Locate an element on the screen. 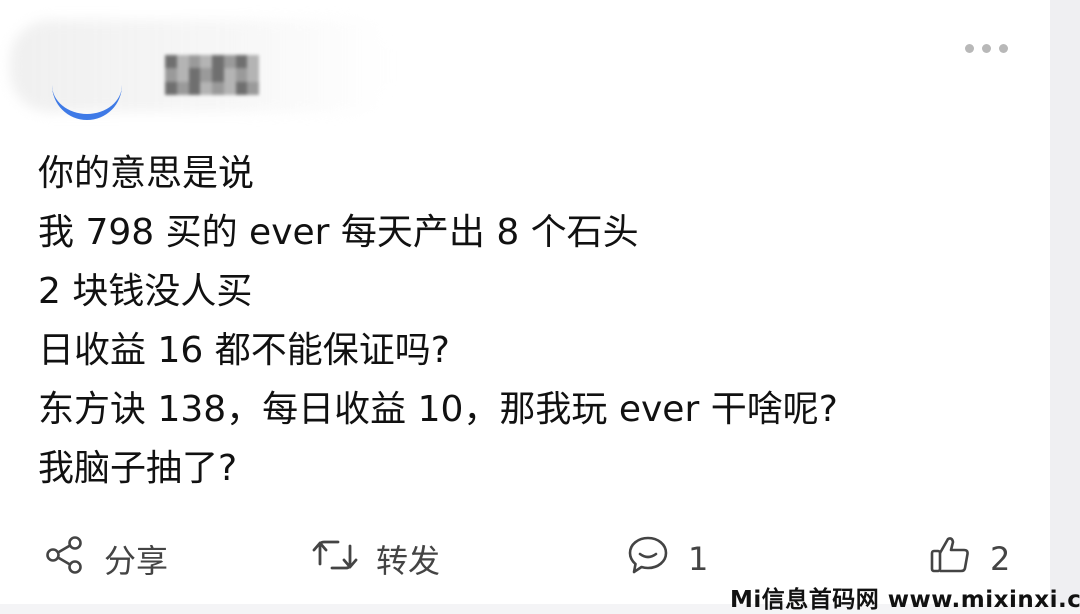 This screenshot has width=1080, height=614. share-label: 分享 is located at coordinates (136, 561).